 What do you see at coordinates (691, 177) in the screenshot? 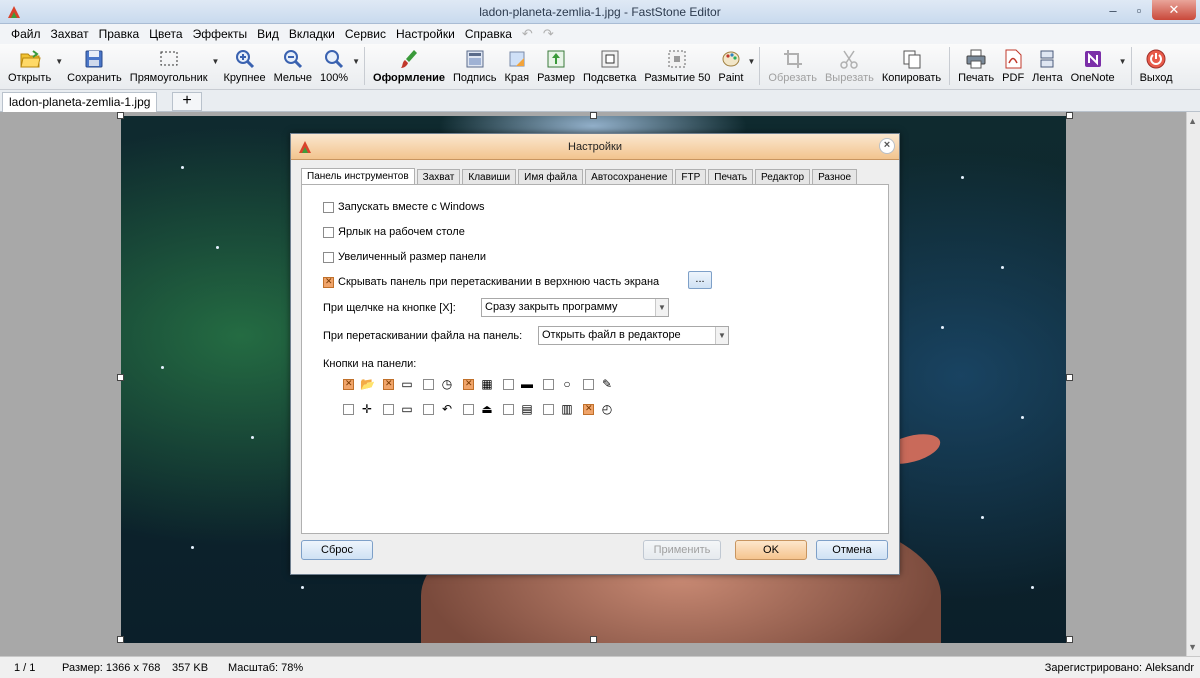
I see `tab-ftp: FTP` at bounding box center [691, 177].